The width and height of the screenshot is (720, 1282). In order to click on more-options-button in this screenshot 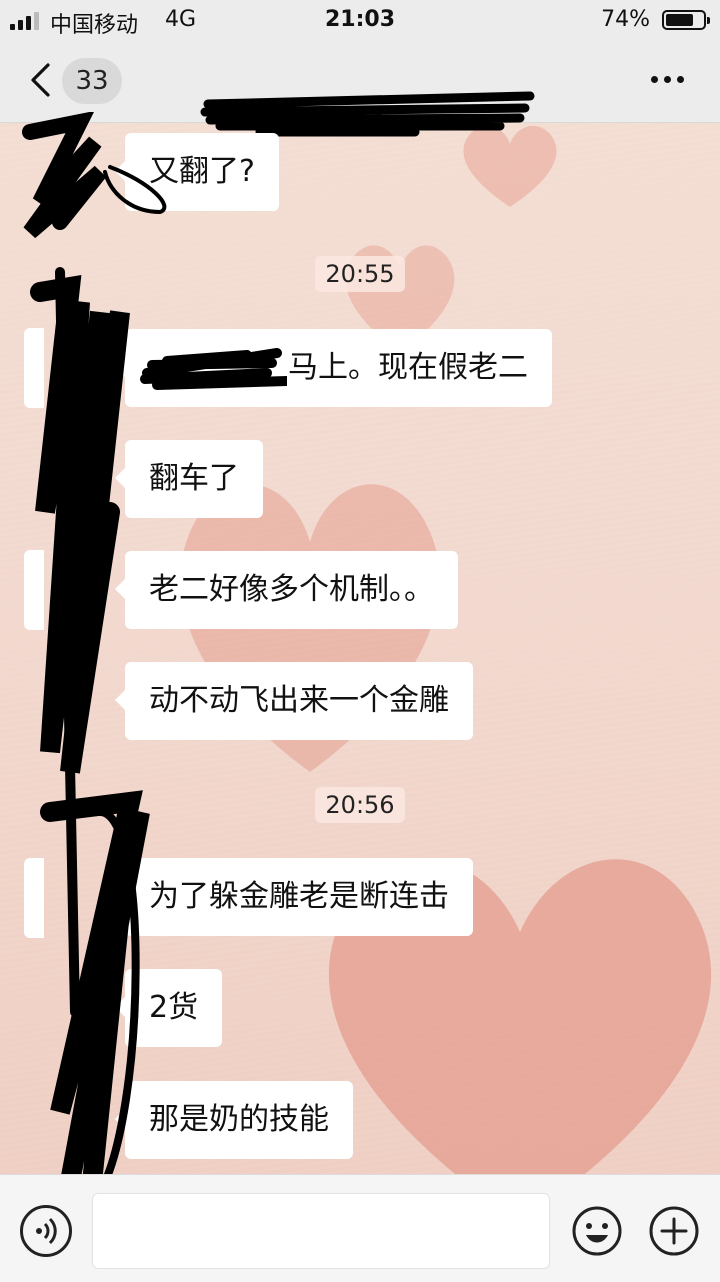, I will do `click(667, 79)`.